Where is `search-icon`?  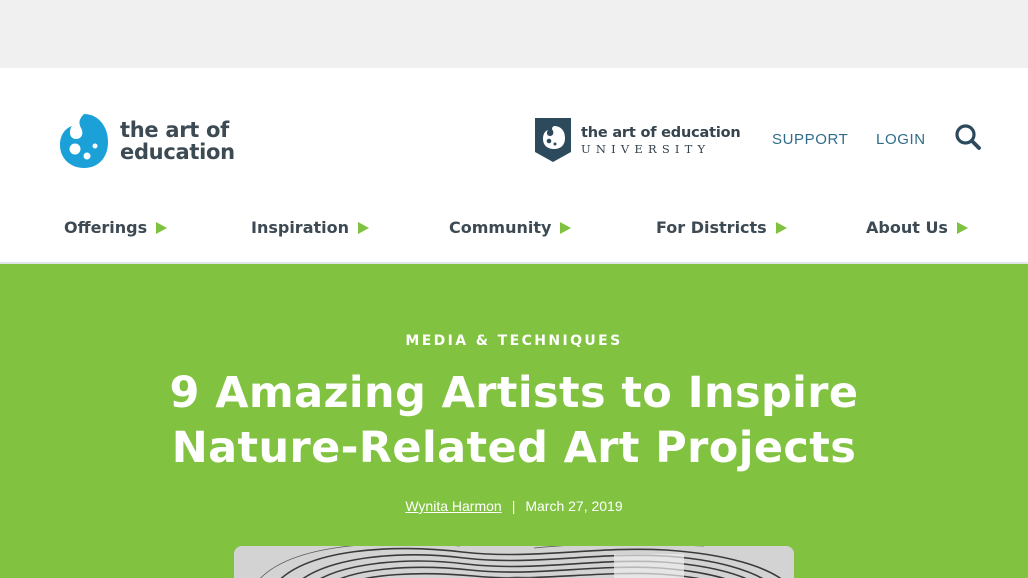
search-icon is located at coordinates (968, 137).